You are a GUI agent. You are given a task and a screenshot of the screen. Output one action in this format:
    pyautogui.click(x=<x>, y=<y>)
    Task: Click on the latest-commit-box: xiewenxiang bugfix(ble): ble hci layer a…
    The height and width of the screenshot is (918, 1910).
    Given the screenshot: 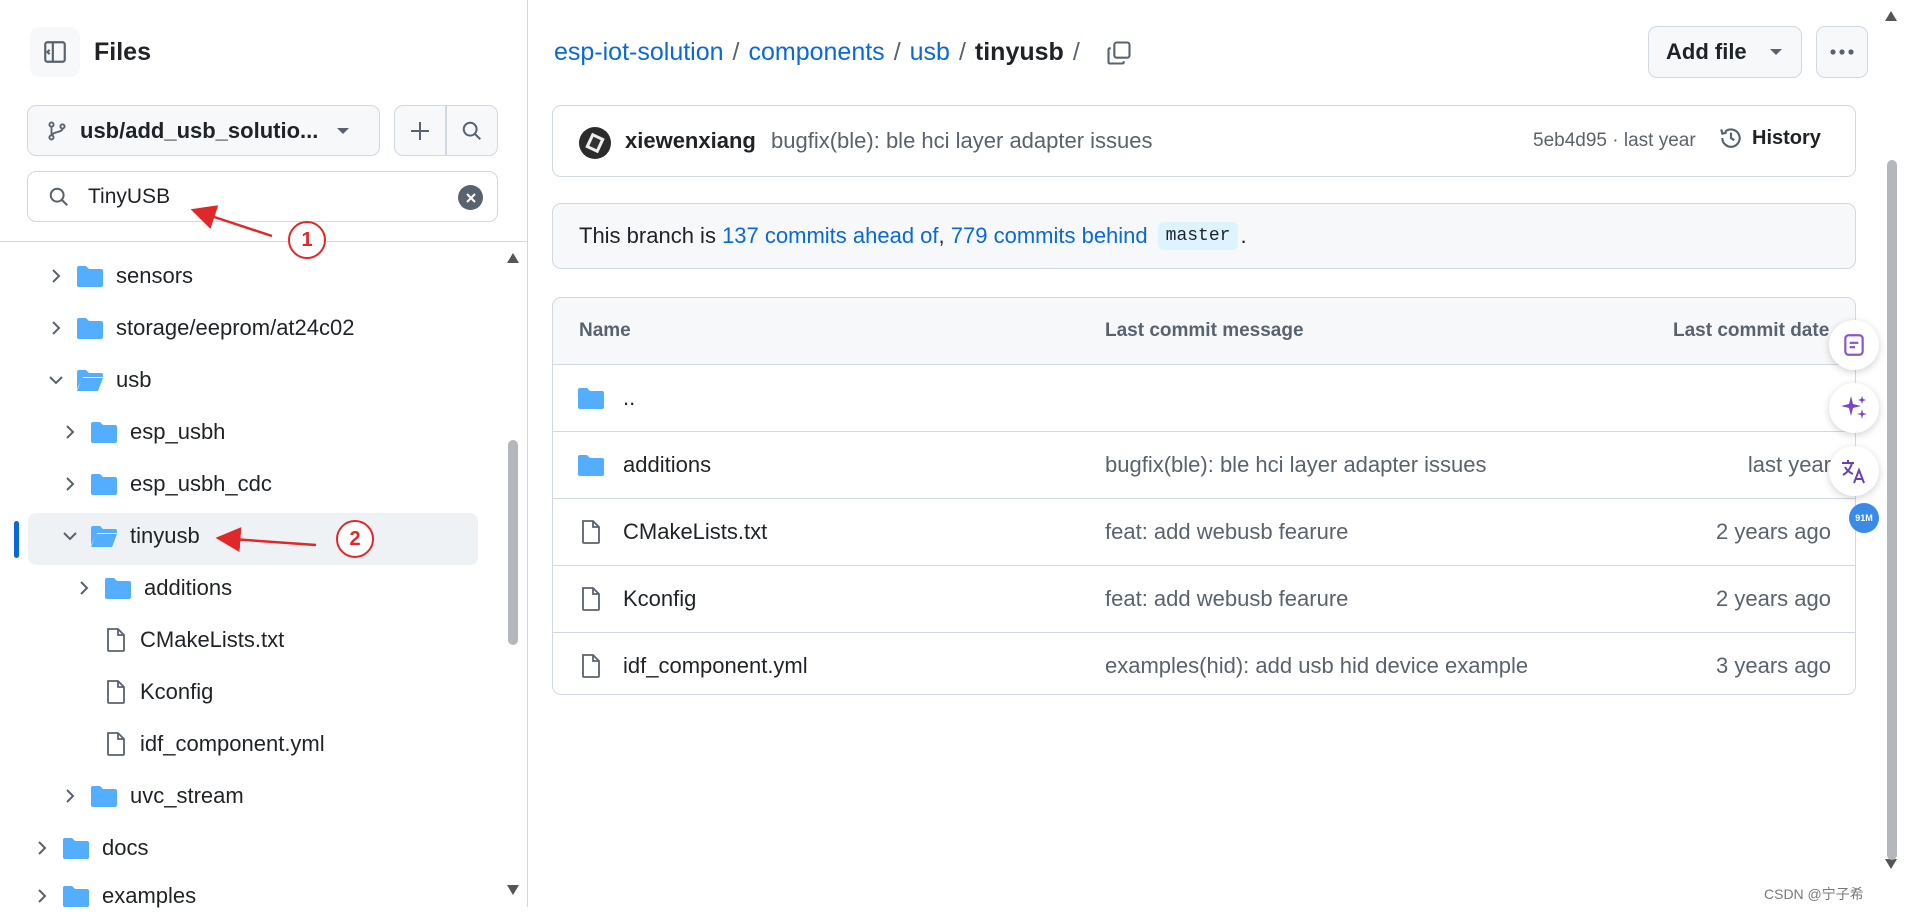 What is the action you would take?
    pyautogui.click(x=1204, y=141)
    